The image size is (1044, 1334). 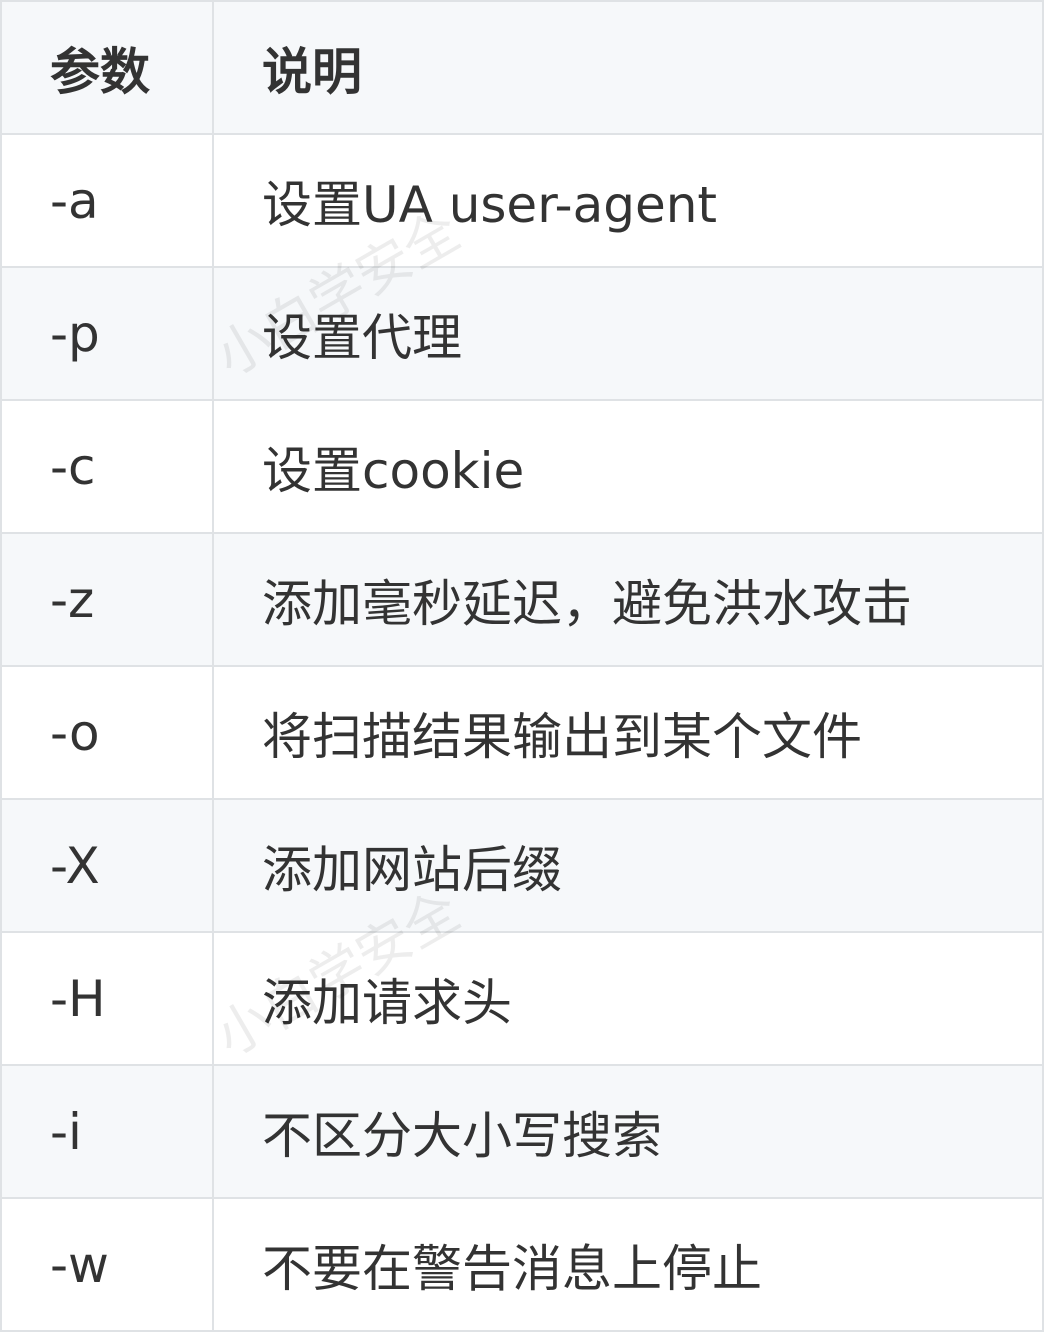 I want to click on desc-cell: 设置UA user-agent, so click(x=628, y=200).